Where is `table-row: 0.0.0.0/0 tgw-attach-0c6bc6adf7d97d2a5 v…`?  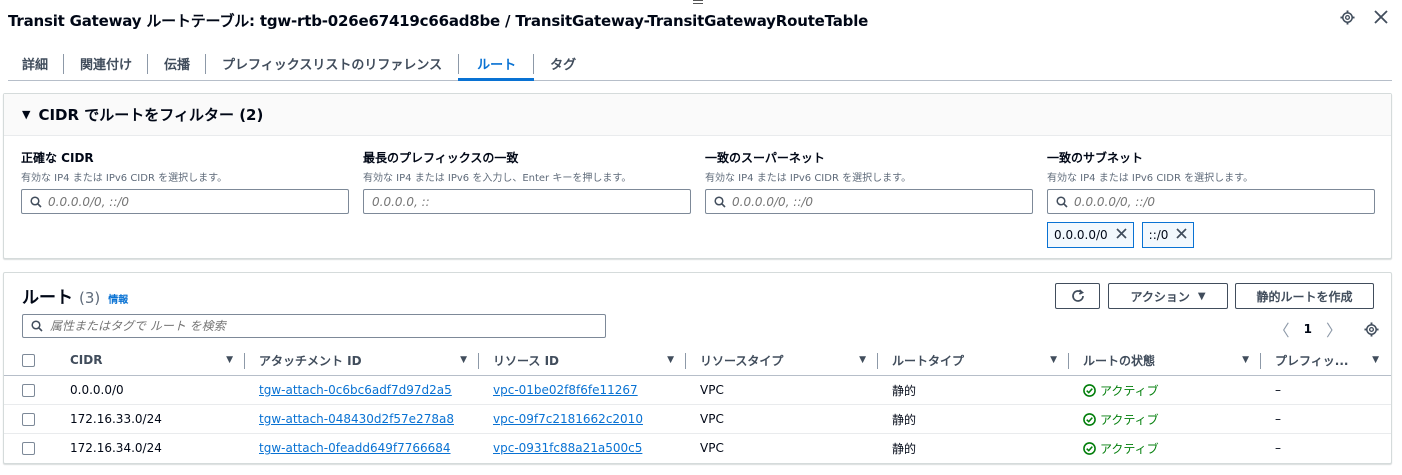
table-row: 0.0.0.0/0 tgw-attach-0c6bc6adf7d97d2a5 v… is located at coordinates (697, 390).